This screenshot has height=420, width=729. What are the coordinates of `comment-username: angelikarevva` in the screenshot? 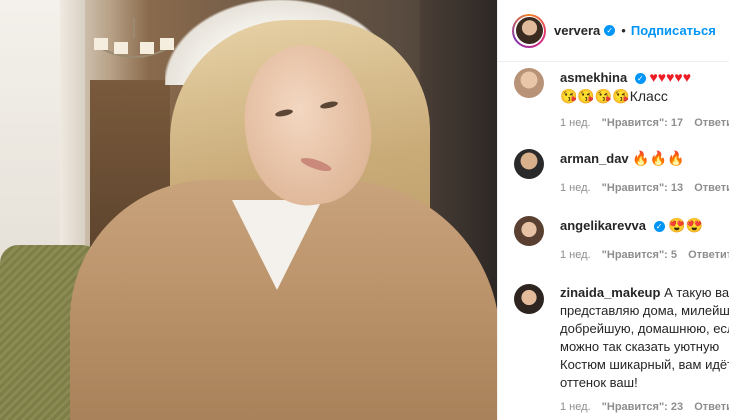 It's located at (603, 225).